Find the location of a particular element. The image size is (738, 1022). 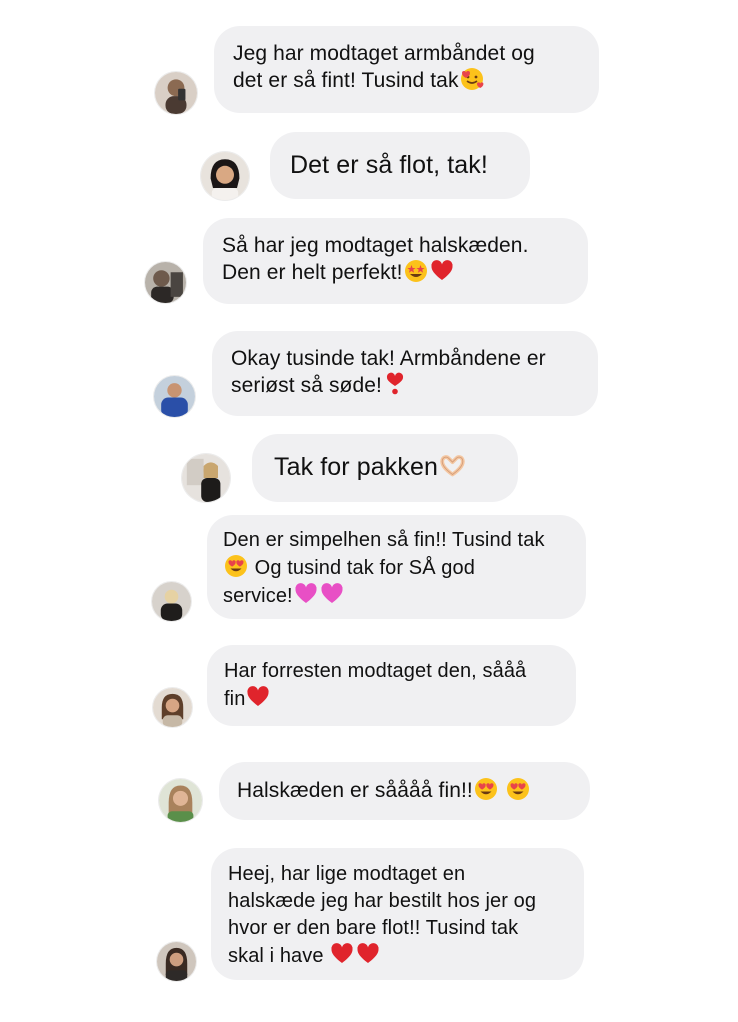

exclamation-heart-icon is located at coordinates (395, 384).